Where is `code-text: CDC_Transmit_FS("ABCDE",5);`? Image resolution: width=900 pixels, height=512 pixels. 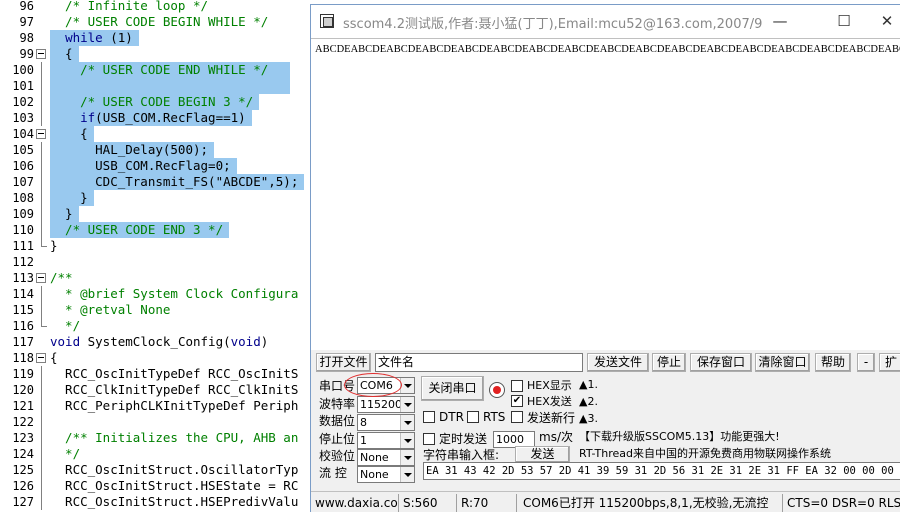 code-text: CDC_Transmit_FS("ABCDE",5); is located at coordinates (177, 182).